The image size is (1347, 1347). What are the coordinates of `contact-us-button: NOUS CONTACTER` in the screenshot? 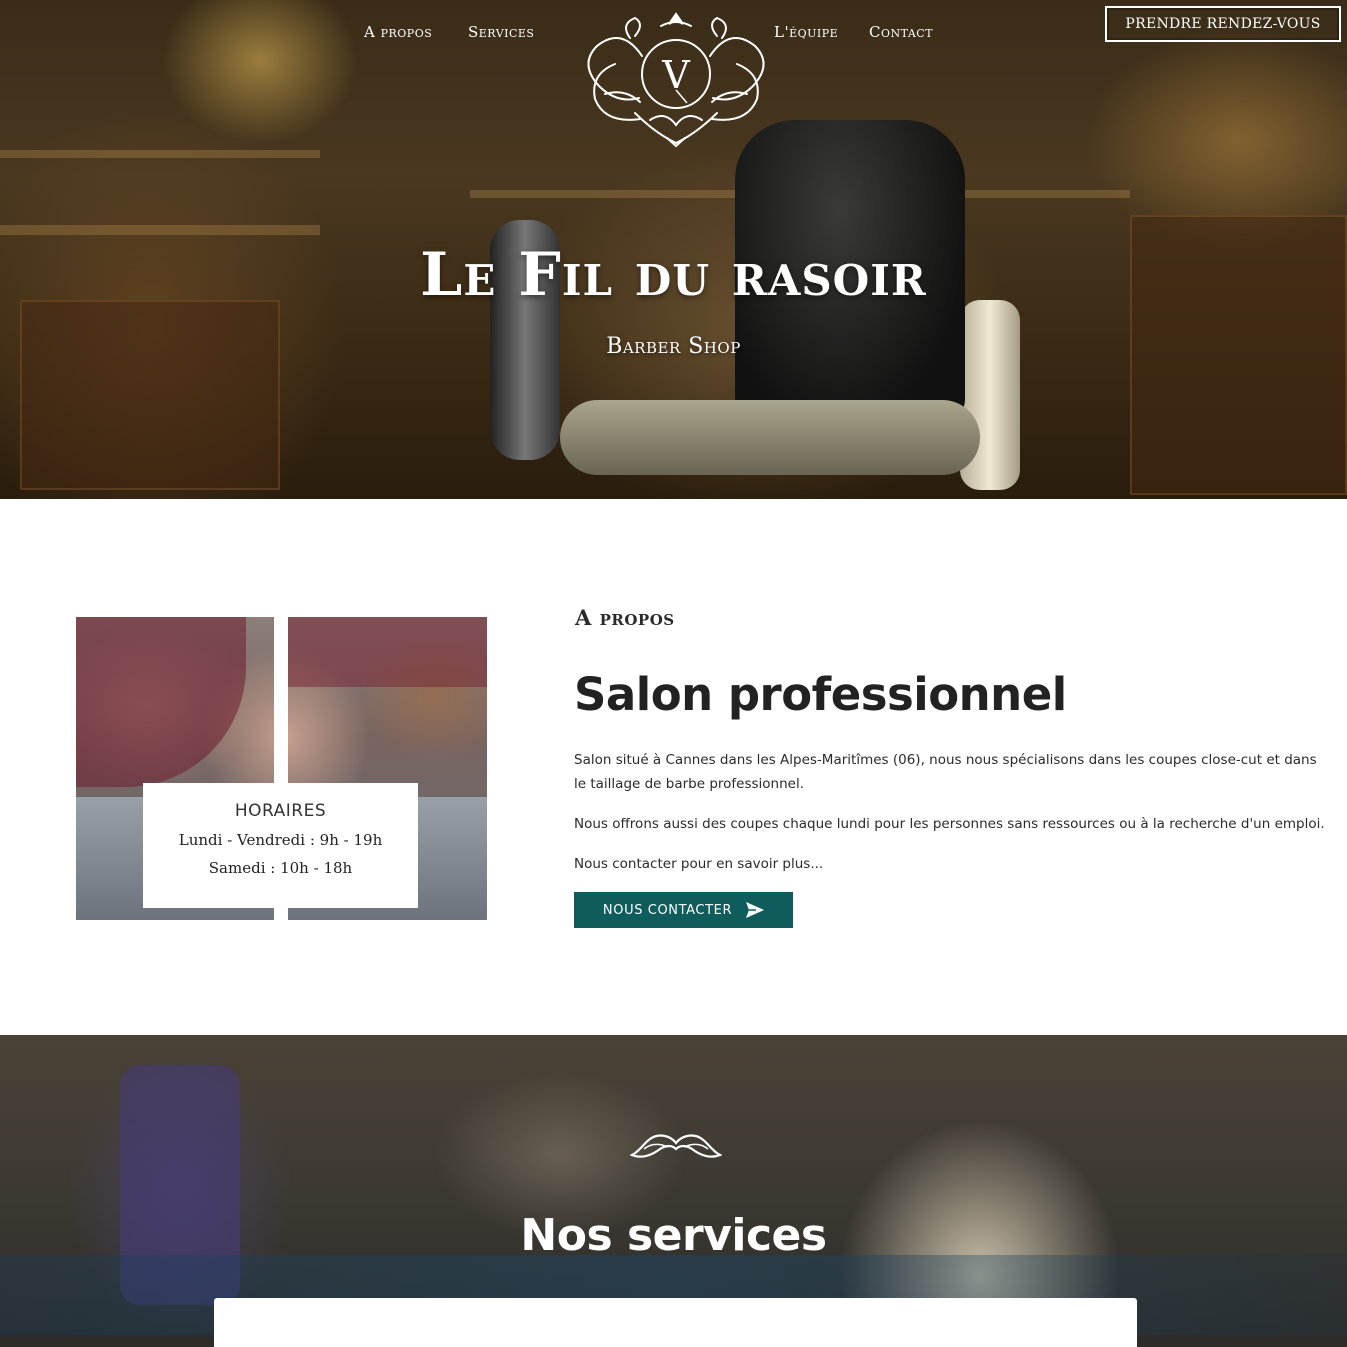 It's located at (683, 910).